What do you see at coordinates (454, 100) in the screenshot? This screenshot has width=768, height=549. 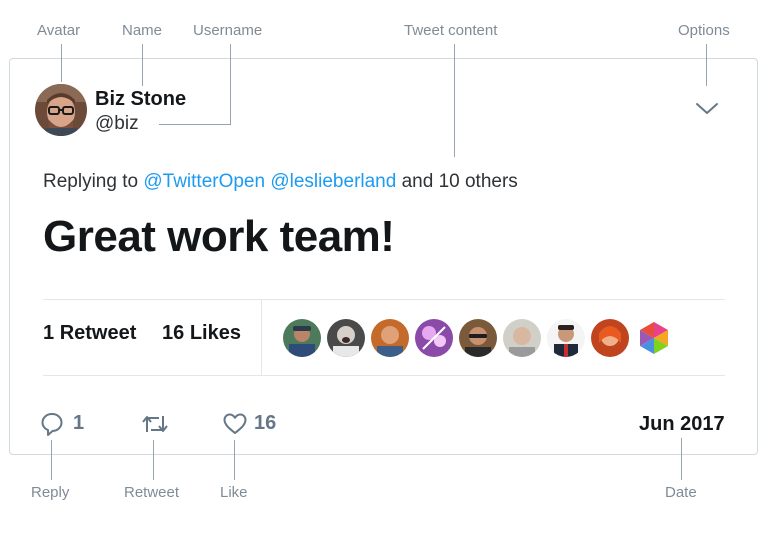 I see `leader-tweet-content` at bounding box center [454, 100].